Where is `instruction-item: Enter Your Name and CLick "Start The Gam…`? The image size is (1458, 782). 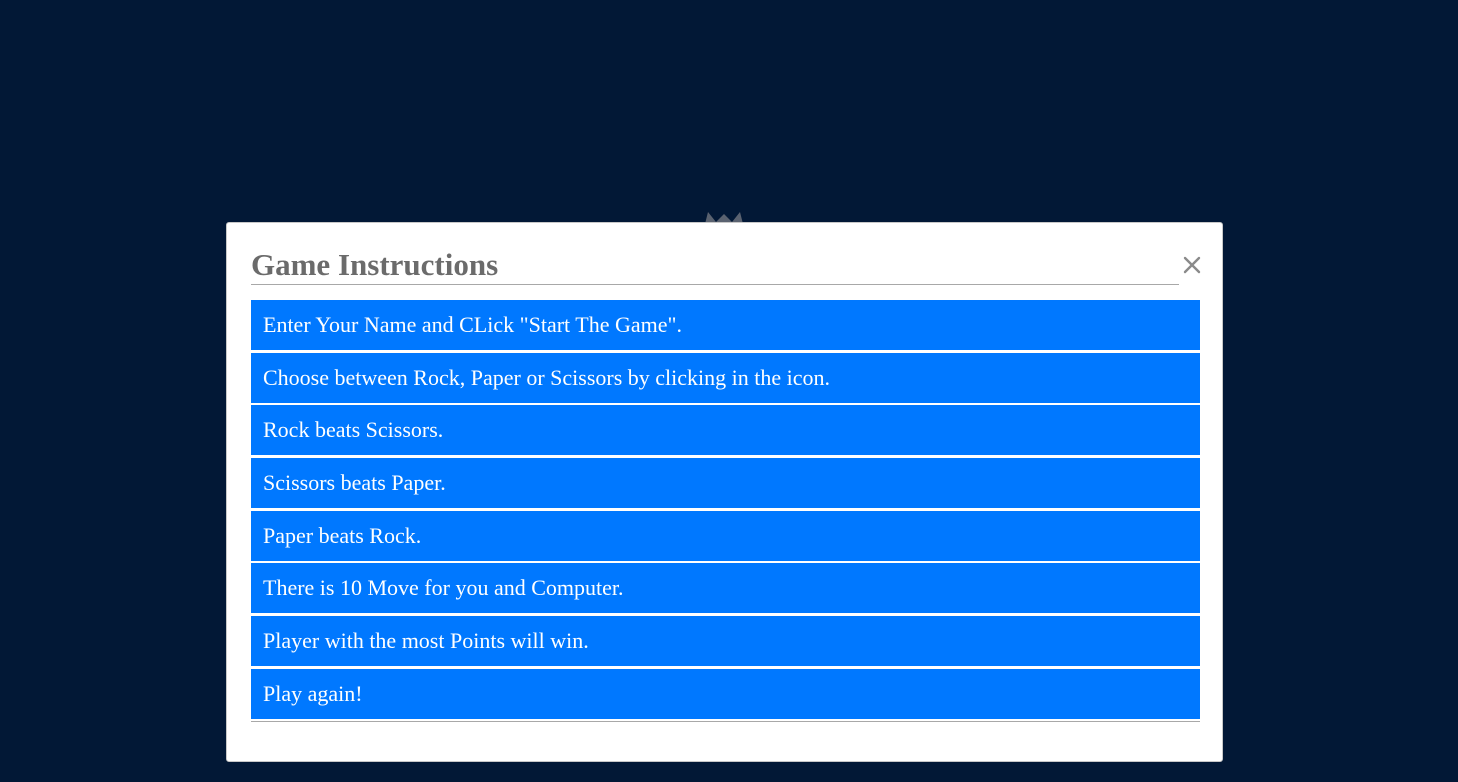 instruction-item: Enter Your Name and CLick "Start The Gam… is located at coordinates (725, 325).